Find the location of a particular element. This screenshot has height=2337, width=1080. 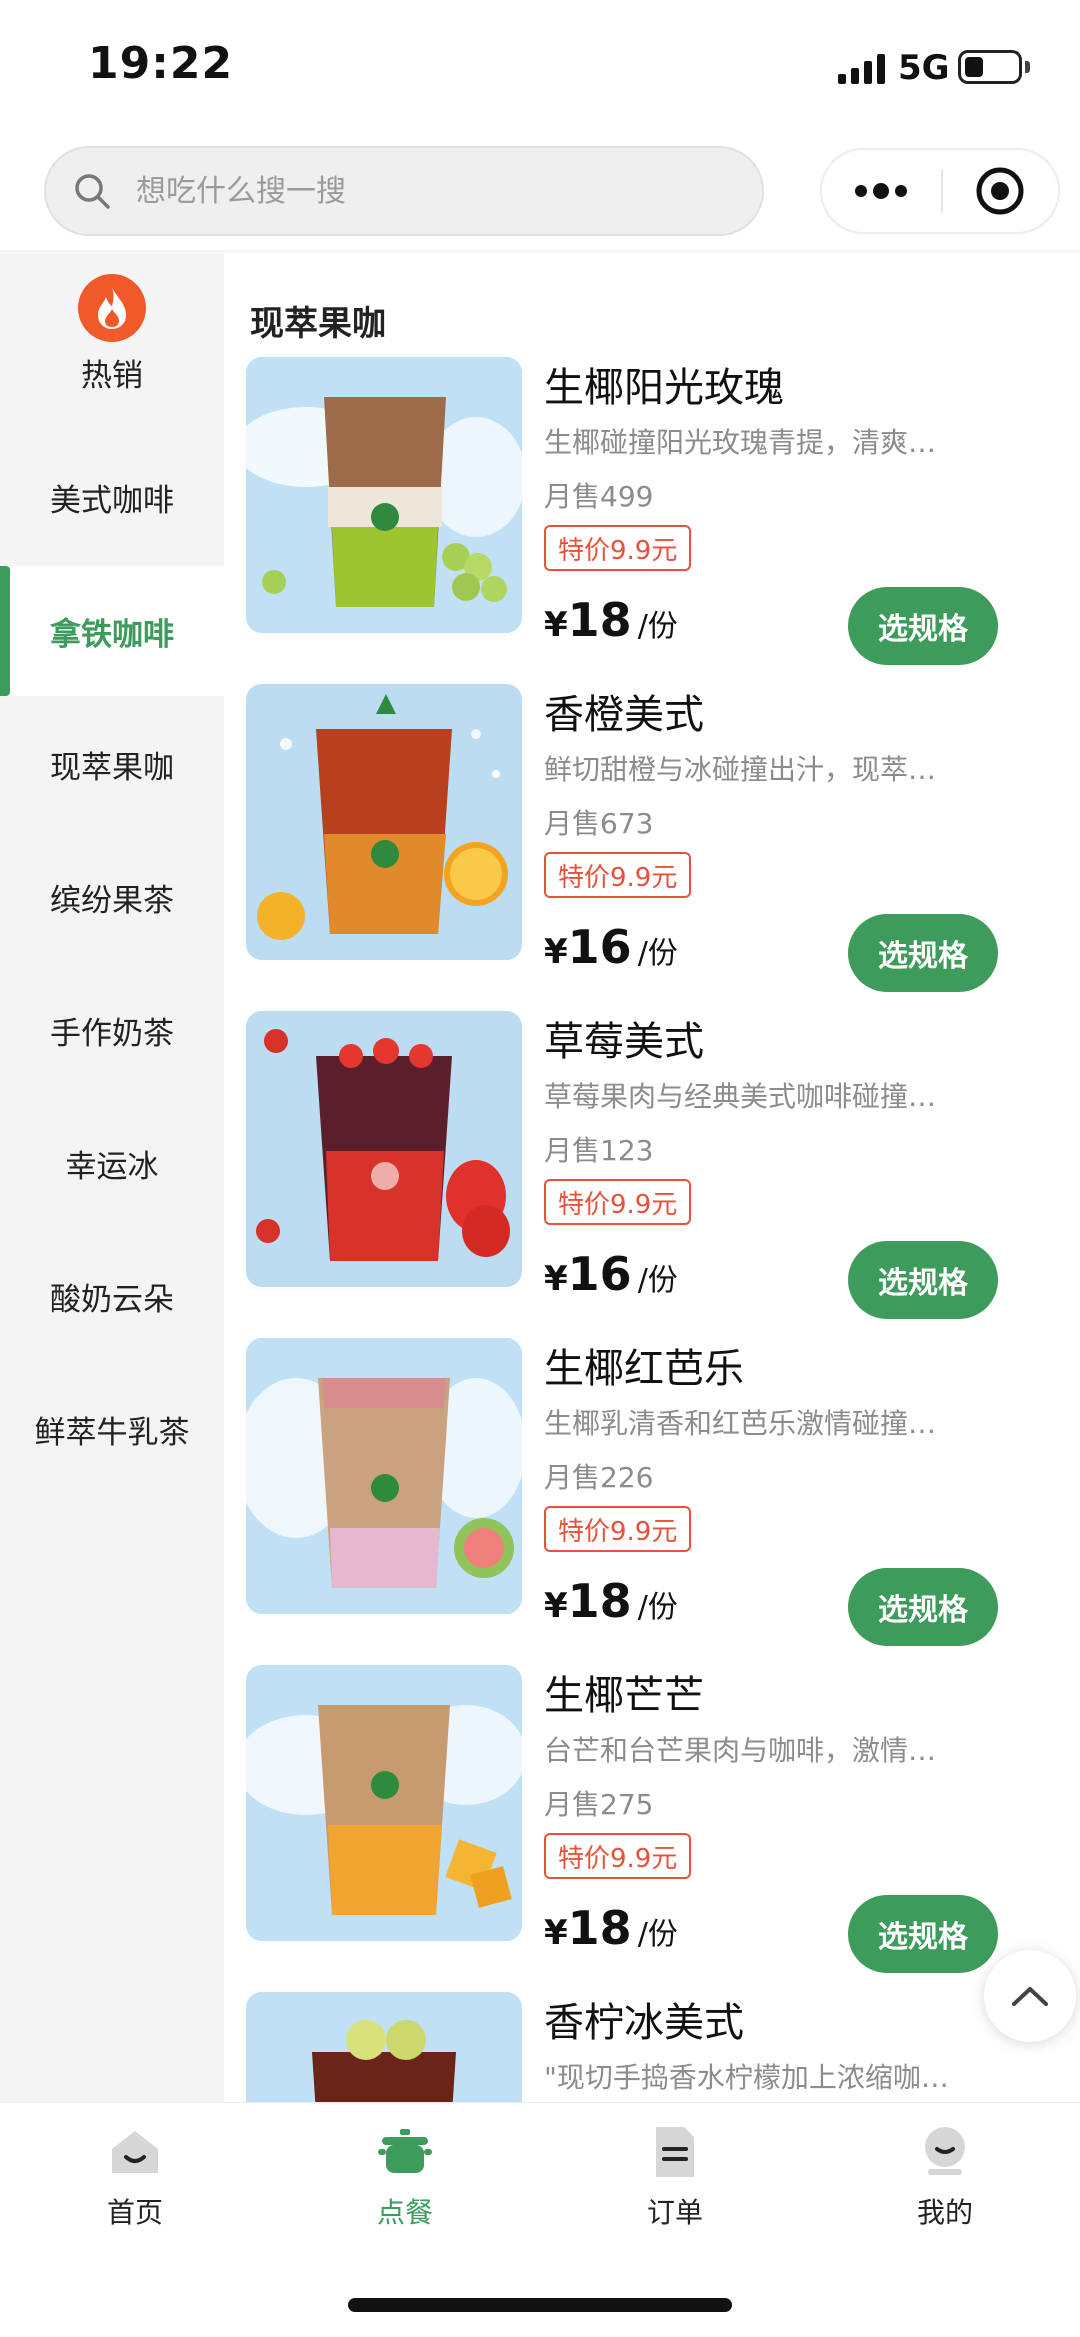

sidebar-item-label: 鲜萃牛乳茶 is located at coordinates (112, 1432).